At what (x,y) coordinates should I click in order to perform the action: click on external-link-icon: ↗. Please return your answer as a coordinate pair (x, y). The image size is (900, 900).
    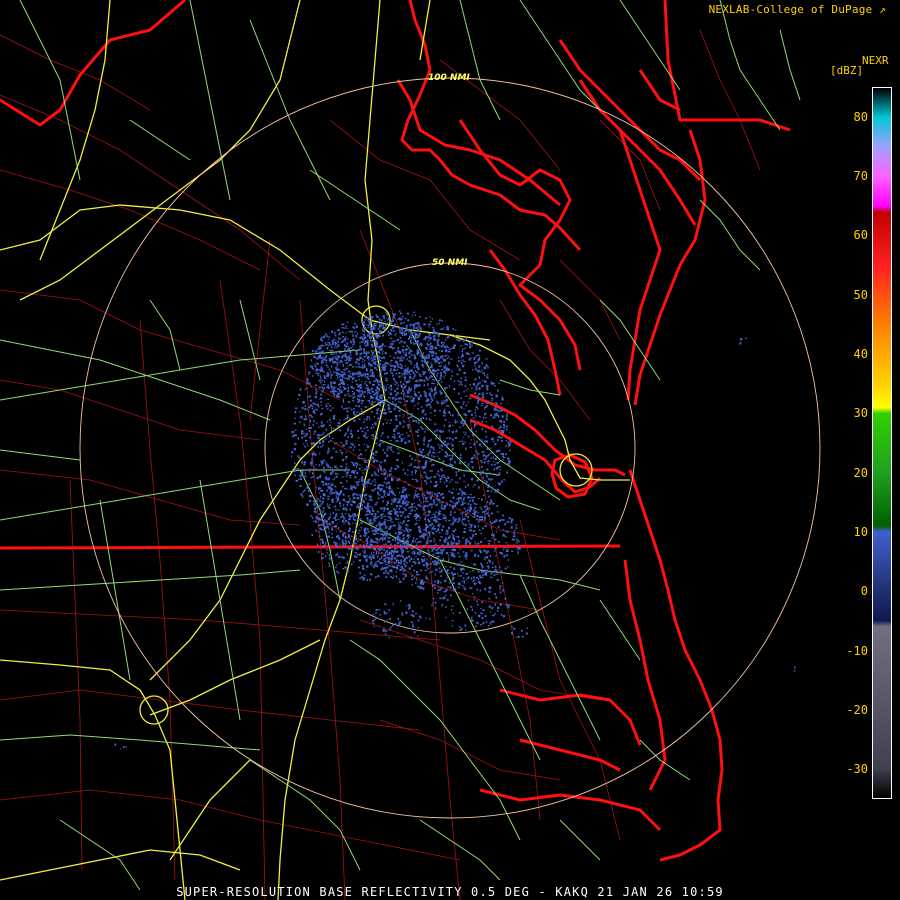
    Looking at the image, I should click on (882, 9).